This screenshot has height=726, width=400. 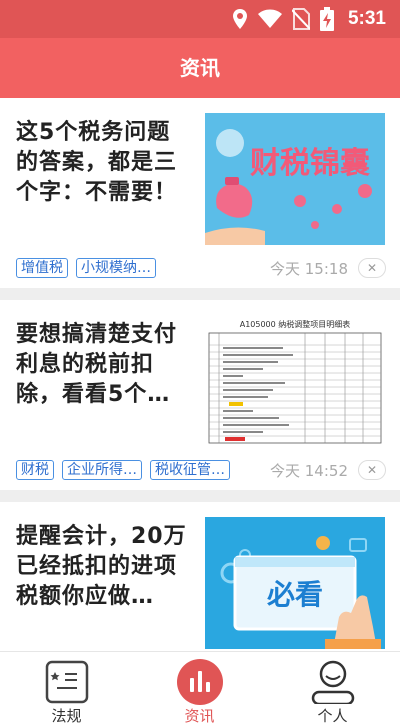 I want to click on tax-table-image: A105000 纳税调整项目明细表, so click(x=295, y=381).